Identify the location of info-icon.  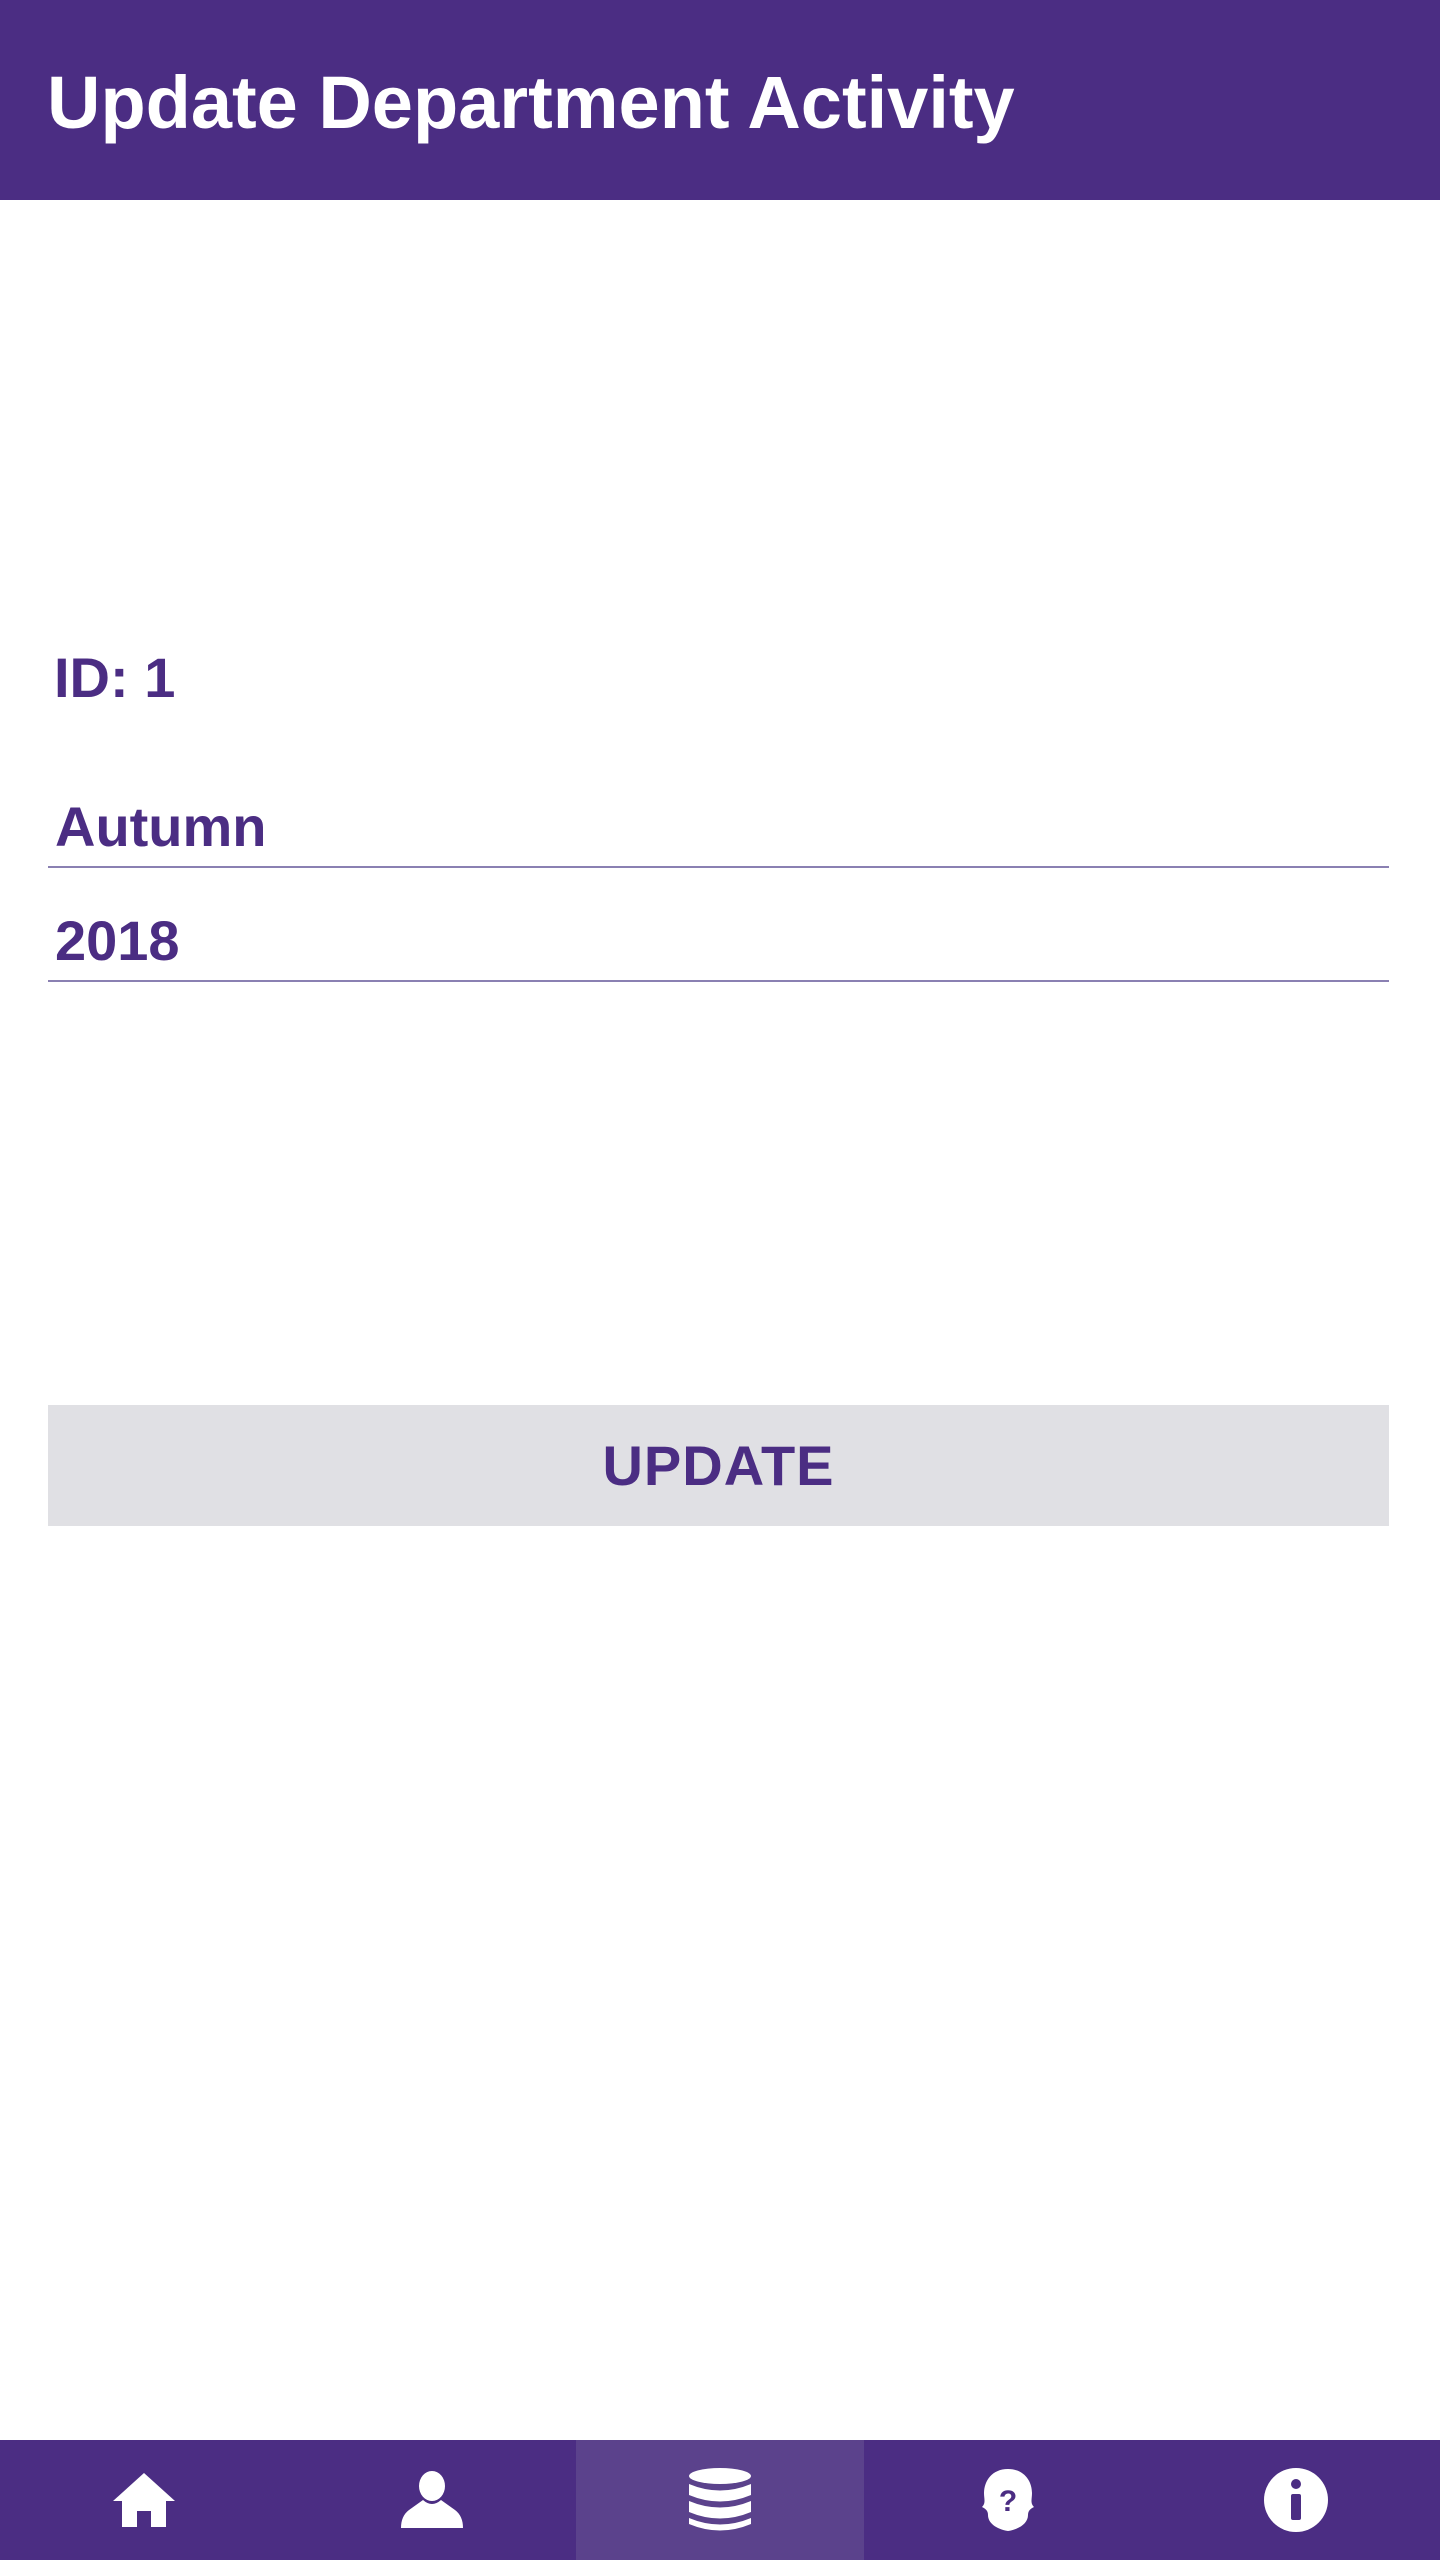
(1296, 2500).